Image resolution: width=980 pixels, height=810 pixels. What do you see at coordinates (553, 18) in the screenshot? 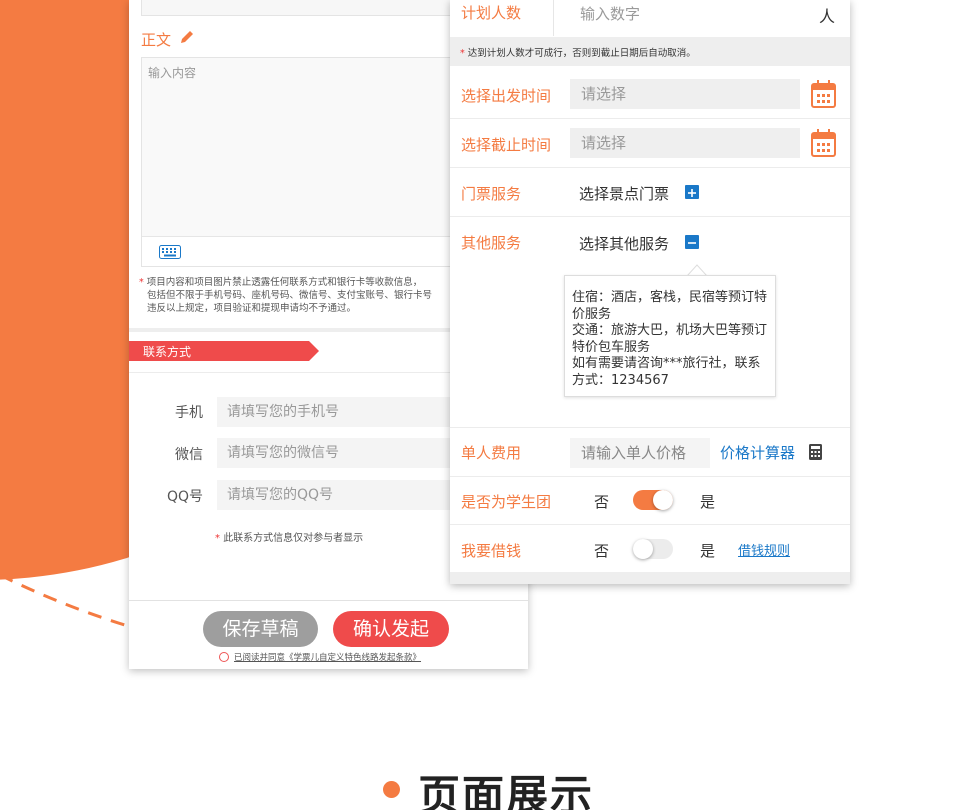
I see `field-separator` at bounding box center [553, 18].